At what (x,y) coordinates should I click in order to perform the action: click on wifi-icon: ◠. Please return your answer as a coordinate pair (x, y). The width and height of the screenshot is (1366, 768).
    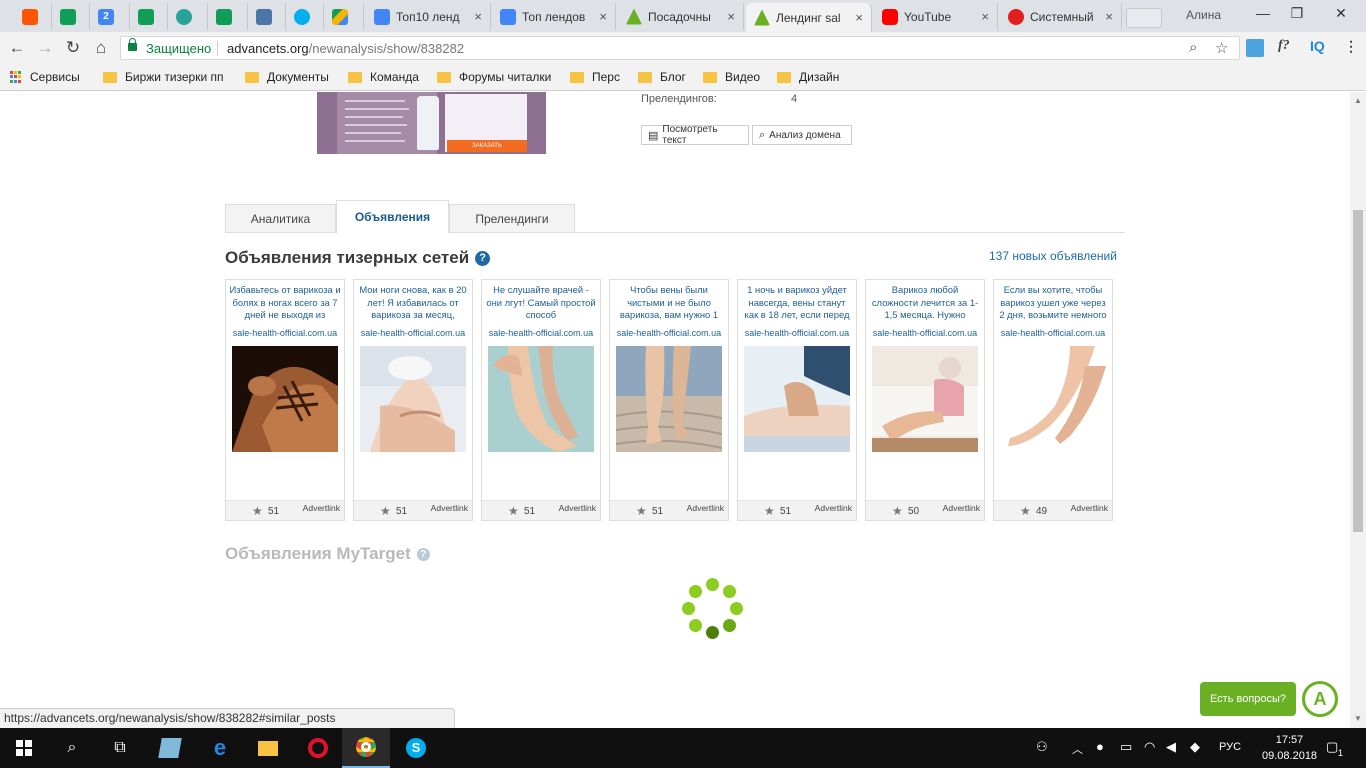
    Looking at the image, I should click on (1149, 747).